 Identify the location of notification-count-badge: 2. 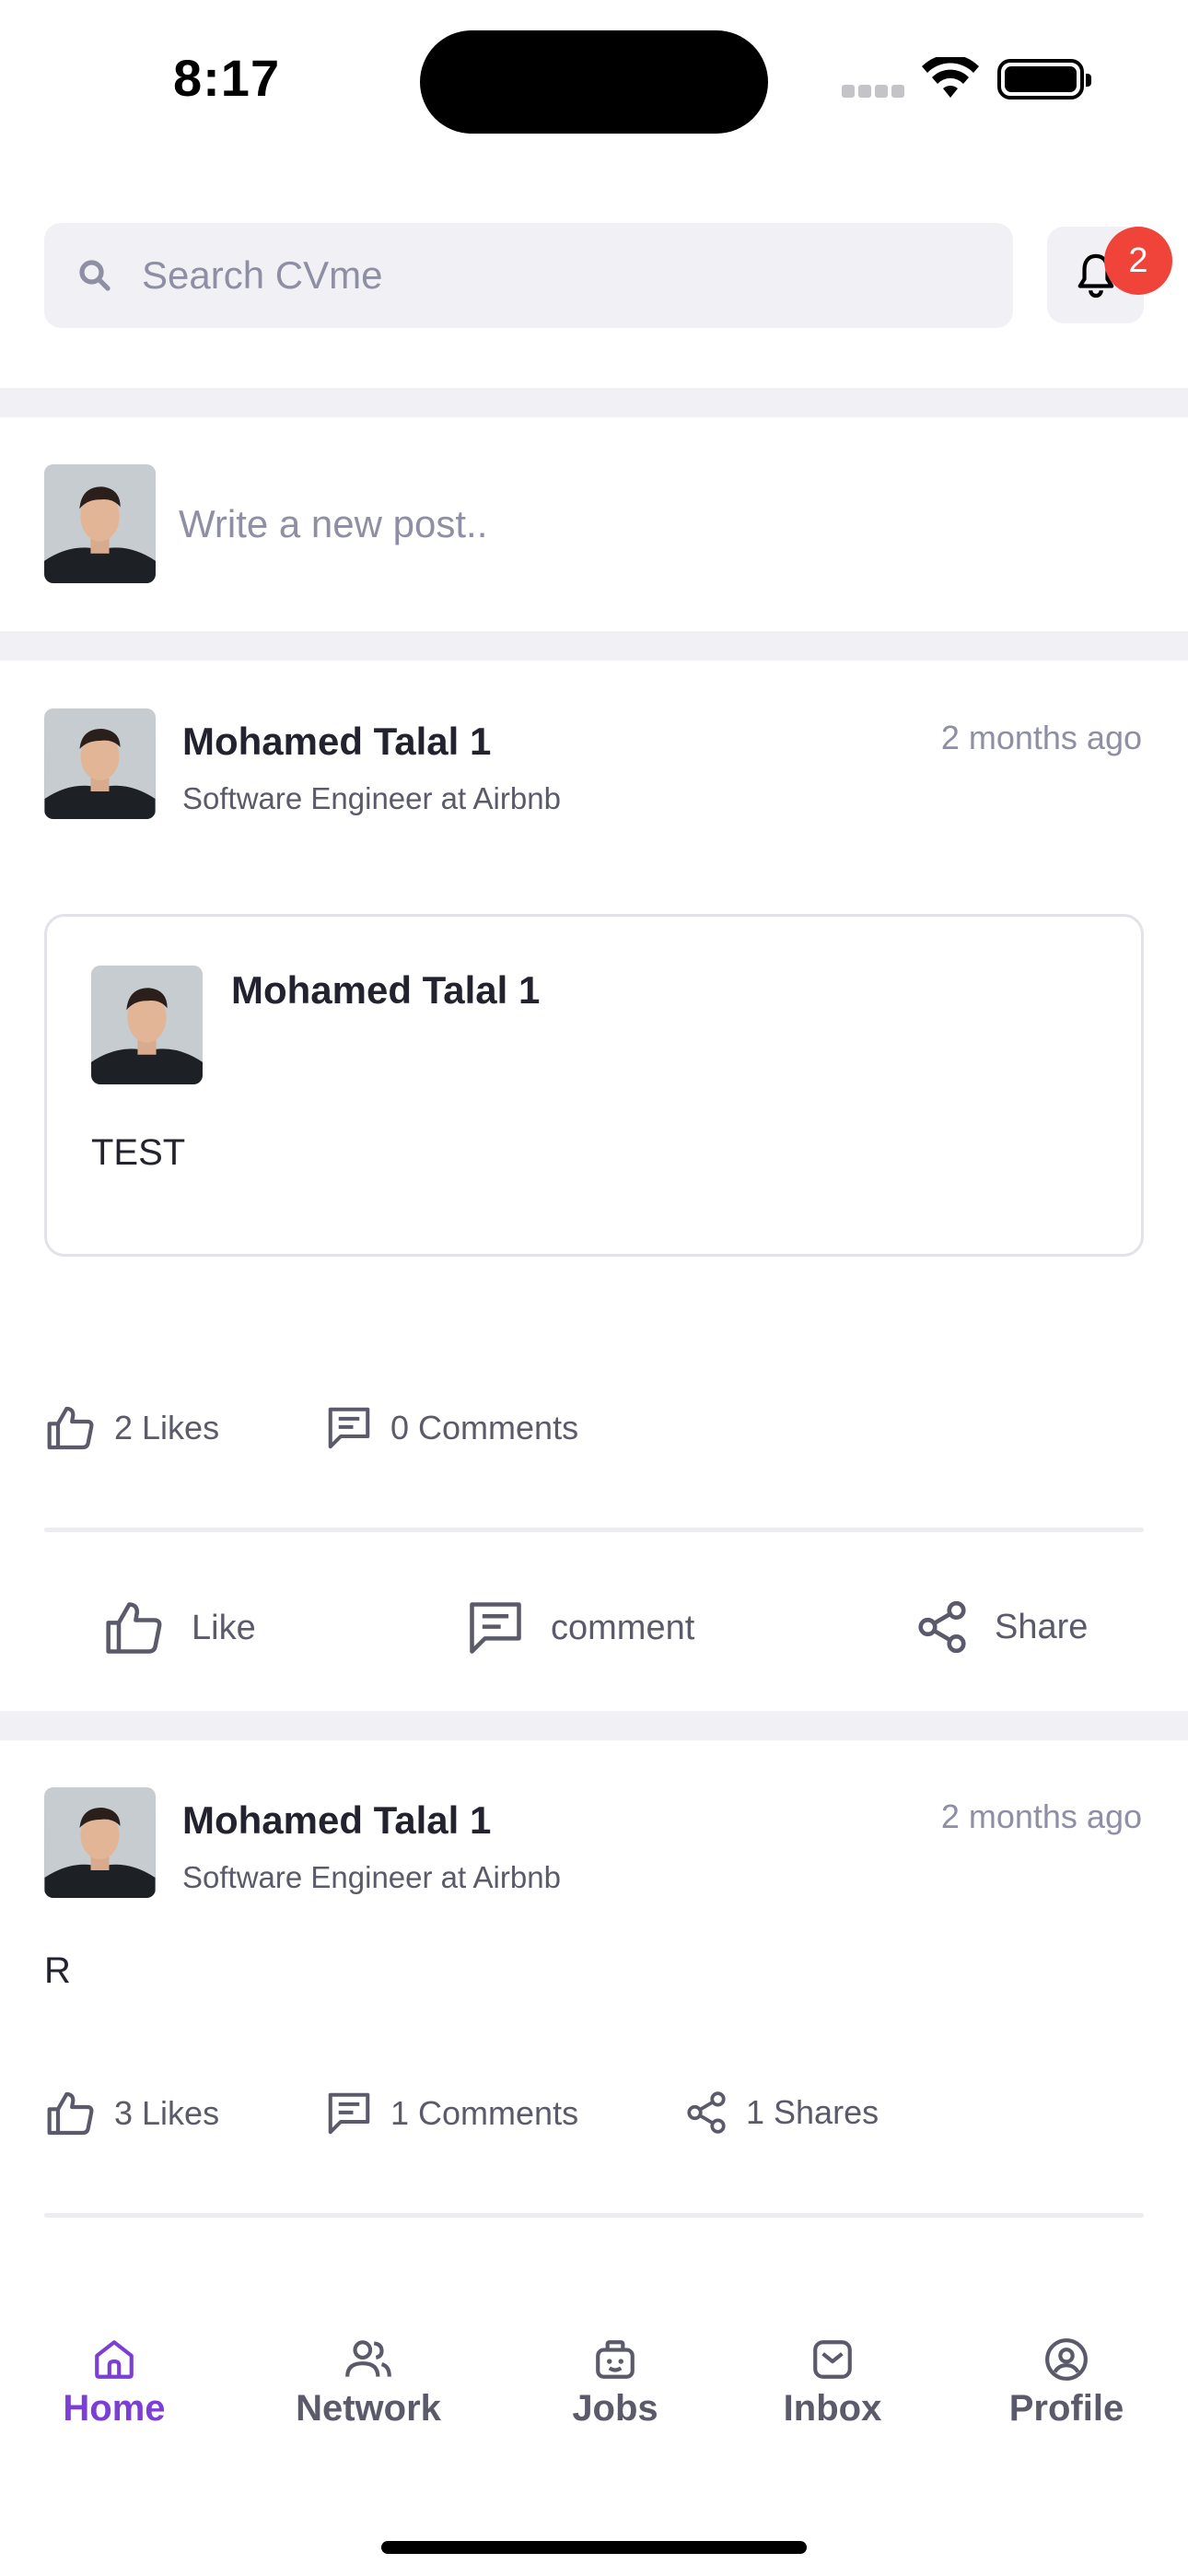
(1138, 261).